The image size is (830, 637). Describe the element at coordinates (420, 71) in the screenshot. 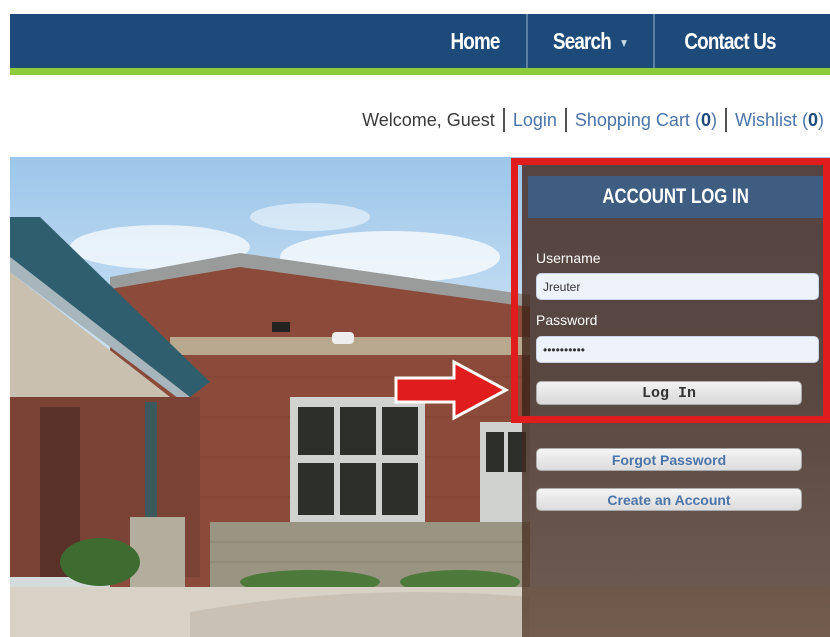

I see `nav-accent-bar` at that location.